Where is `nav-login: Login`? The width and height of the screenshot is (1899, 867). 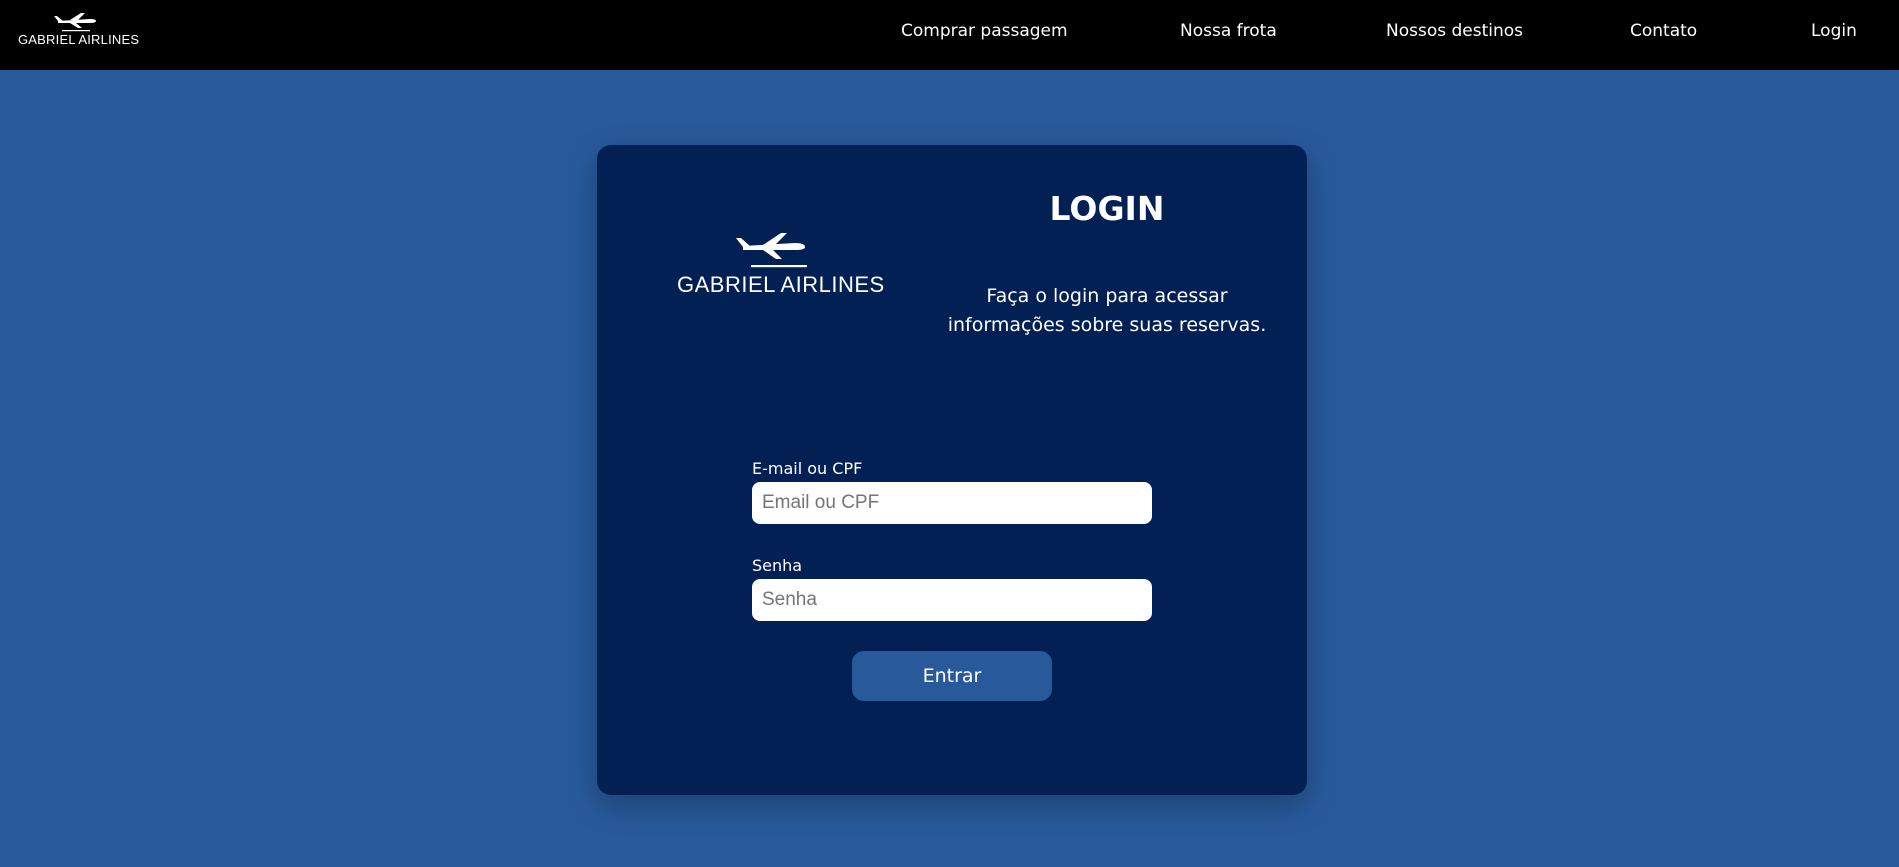
nav-login: Login is located at coordinates (1834, 31).